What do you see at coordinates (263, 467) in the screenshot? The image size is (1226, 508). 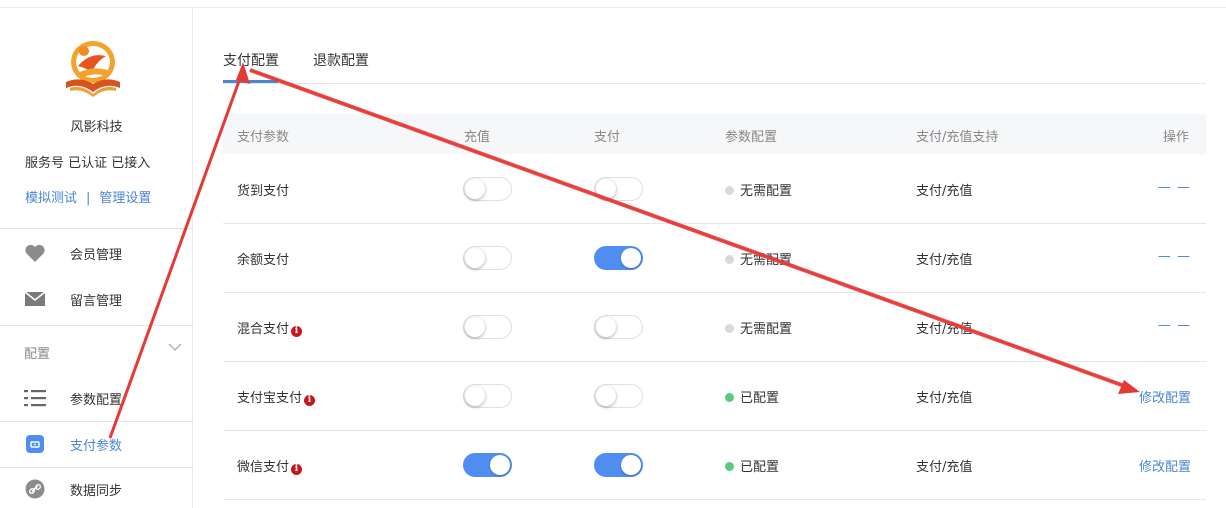 I see `payment-method-label: 微信支付` at bounding box center [263, 467].